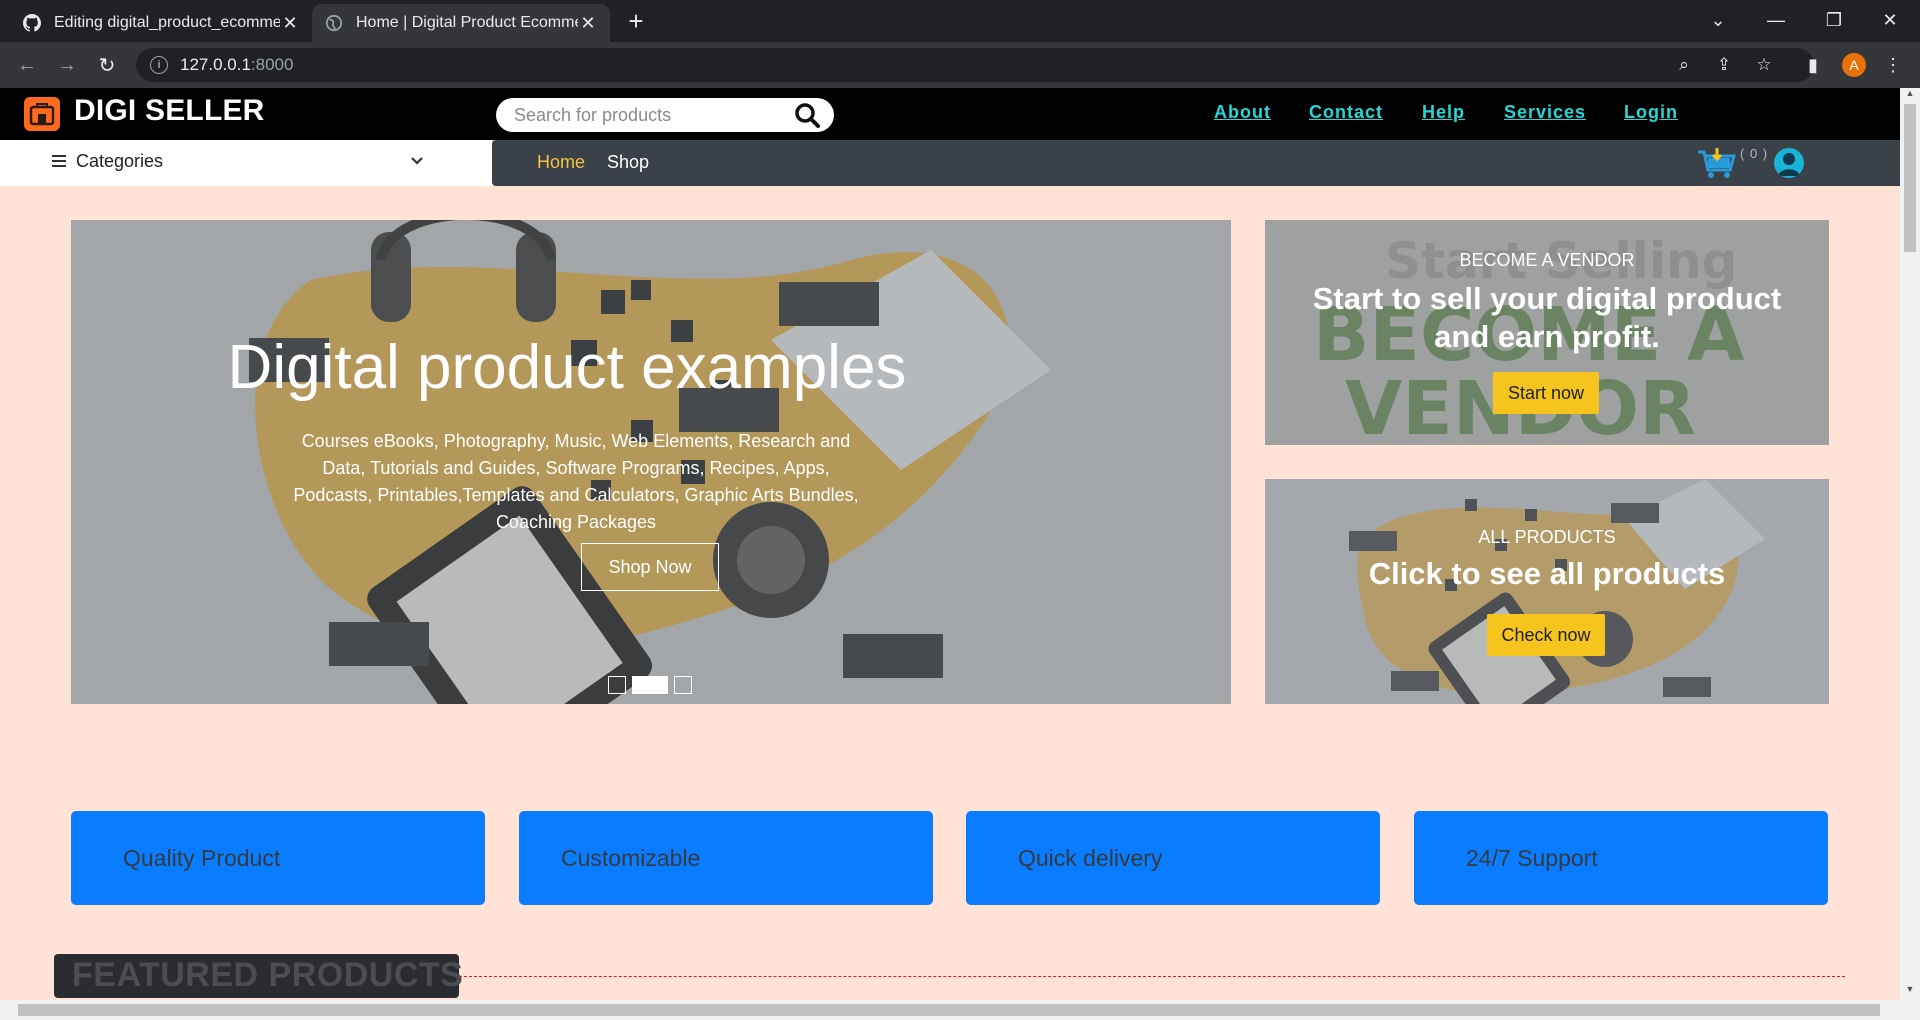 The image size is (1920, 1020). I want to click on brand-name: DIGI SELLER, so click(169, 111).